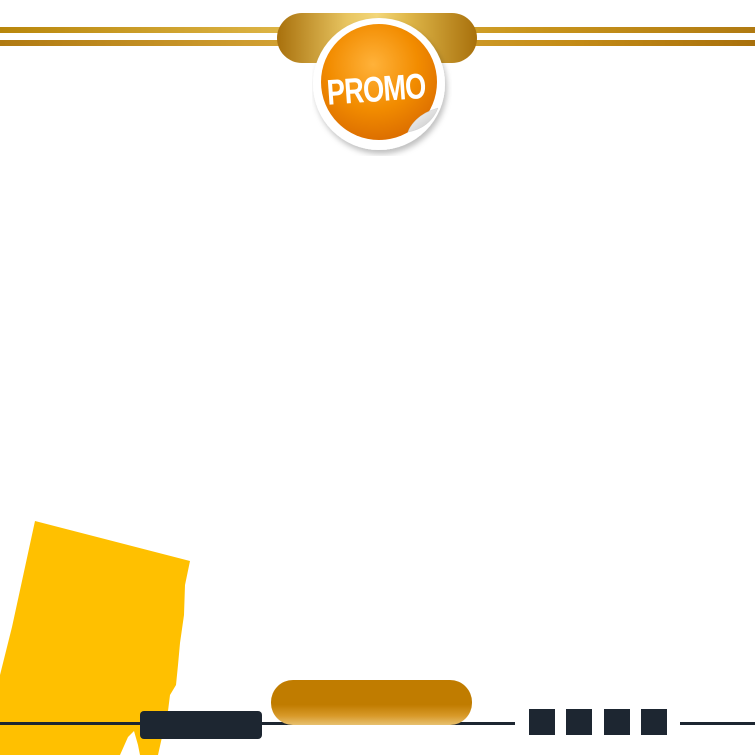  Describe the element at coordinates (371, 702) in the screenshot. I see `bottom-gold-capsule` at that location.